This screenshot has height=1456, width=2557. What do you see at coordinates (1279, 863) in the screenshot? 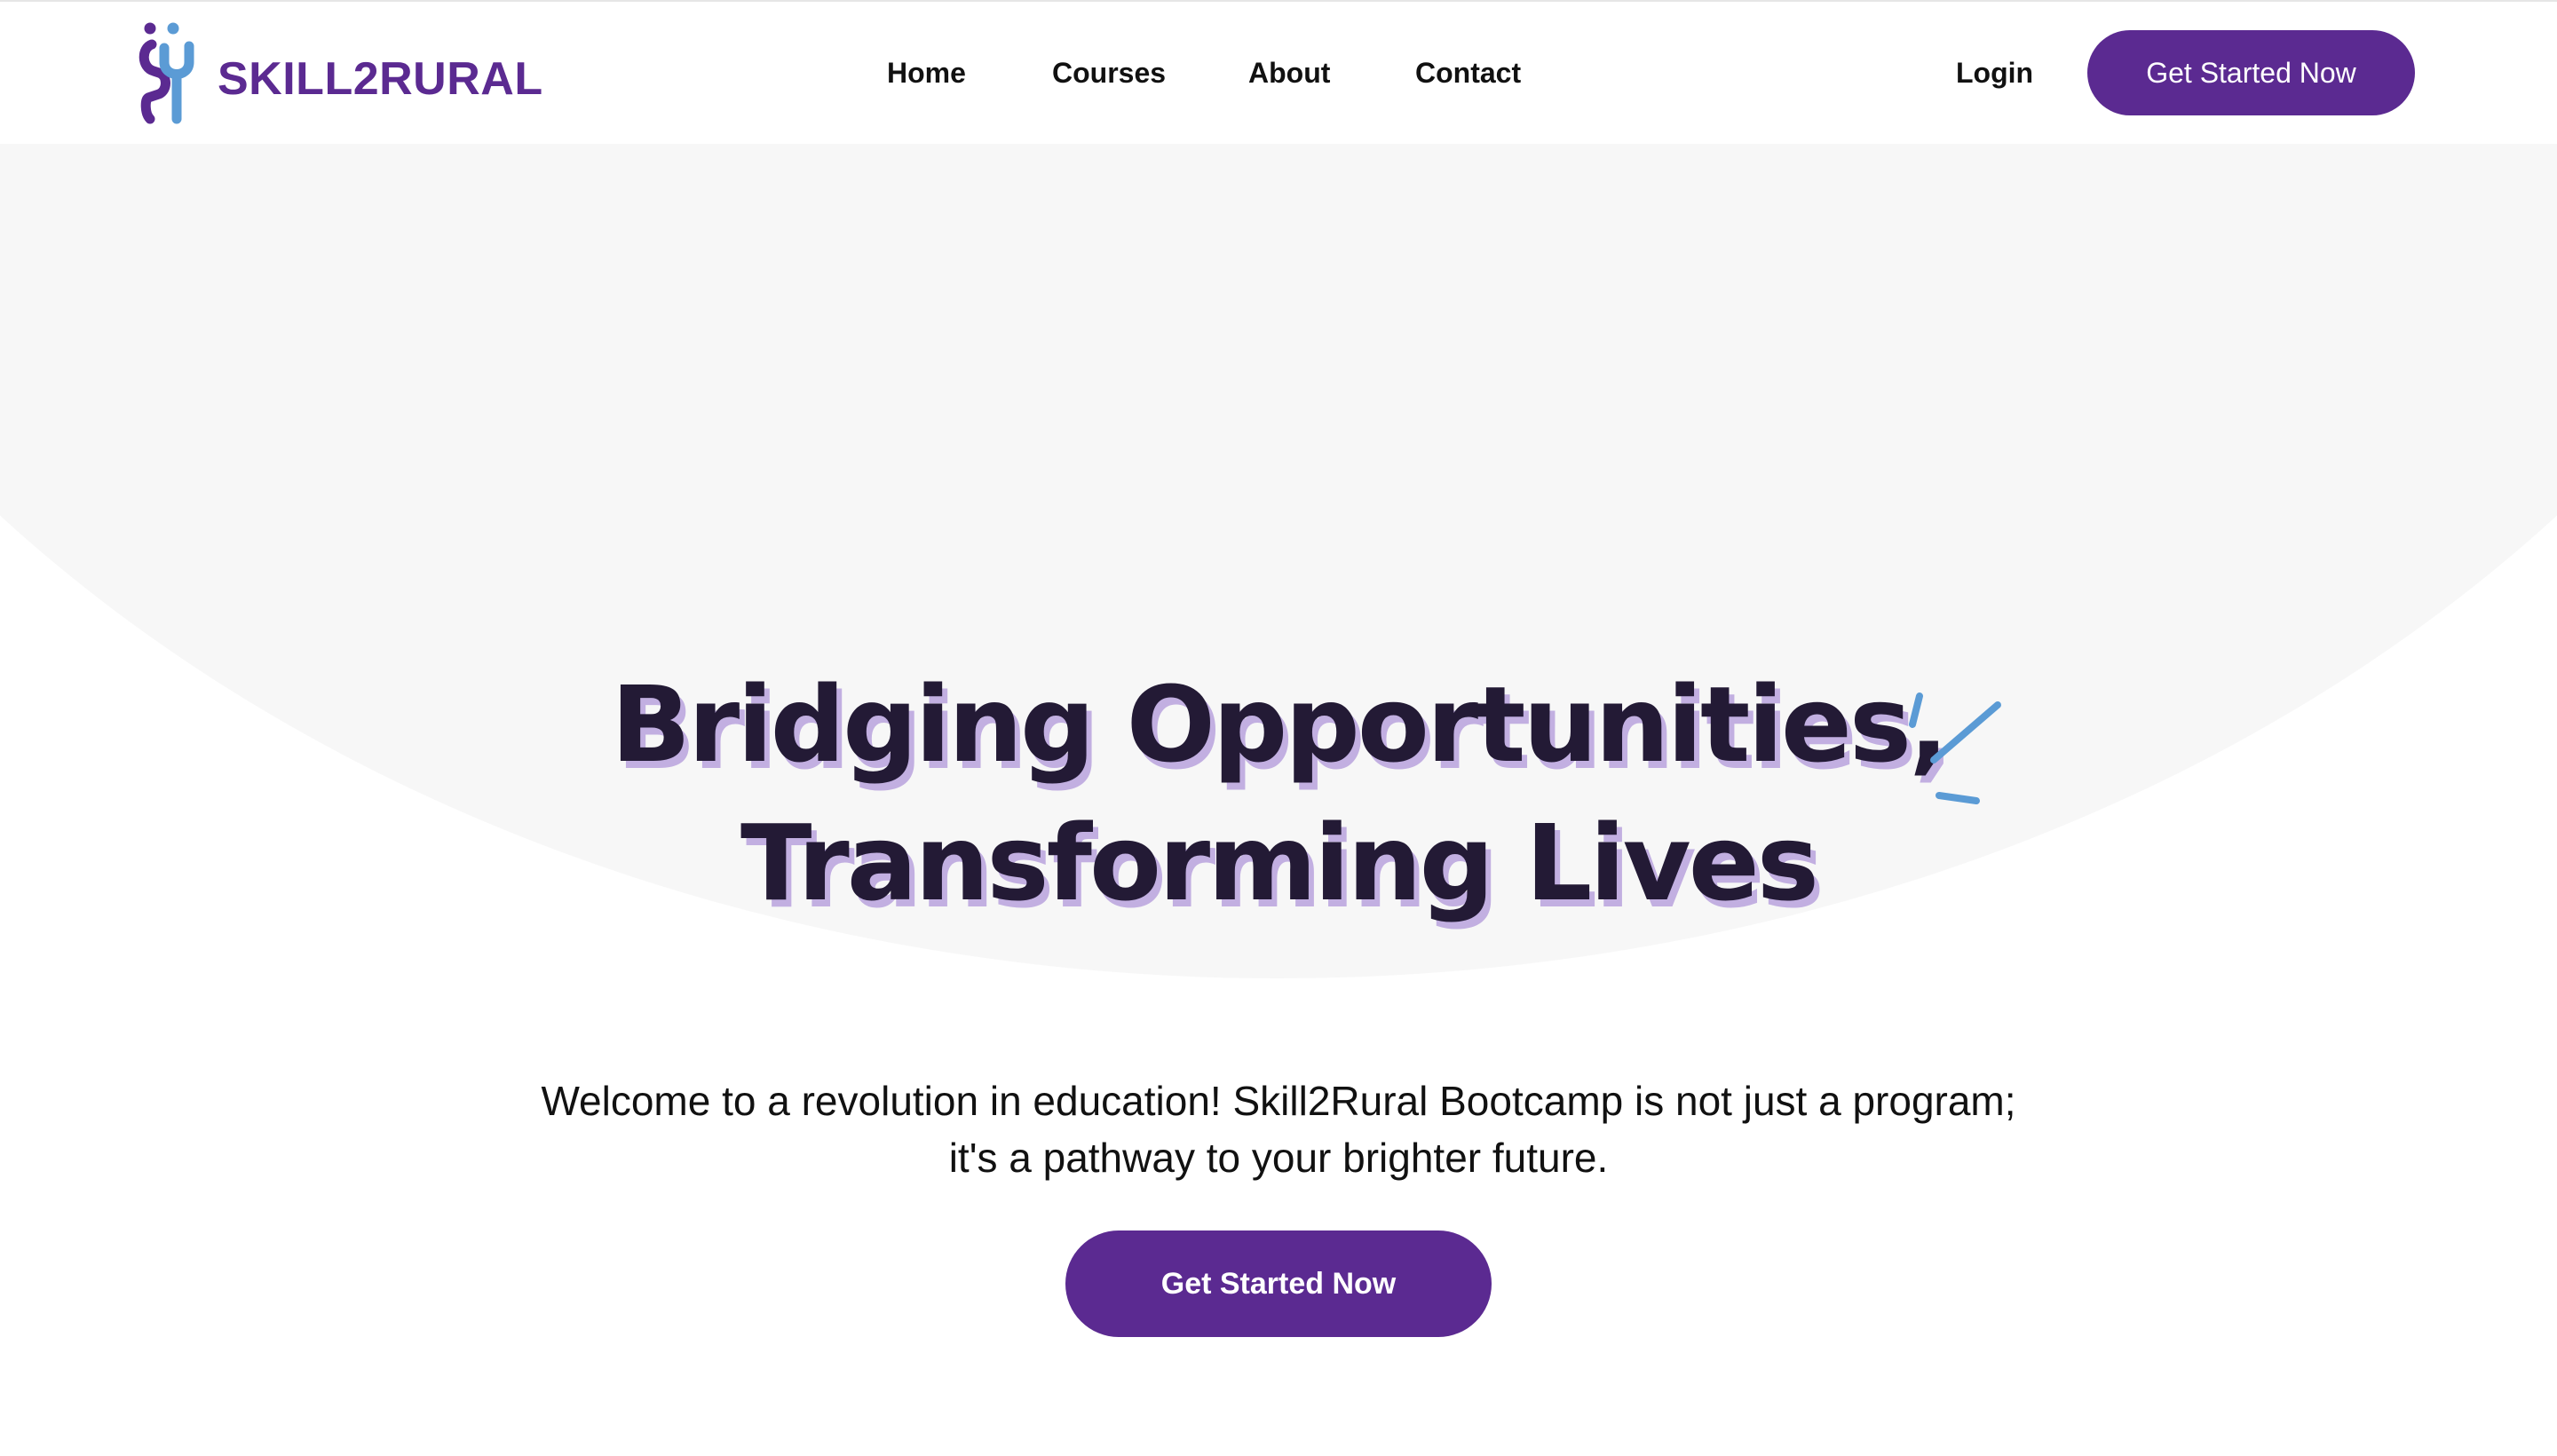
I see `hero-headline-line-2: Transforming Lives` at bounding box center [1279, 863].